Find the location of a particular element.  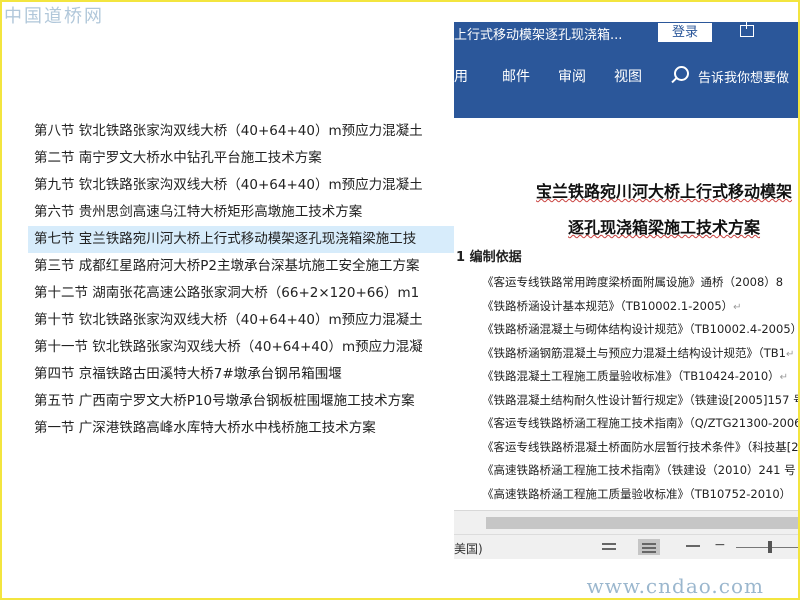

tab-references: 用 is located at coordinates (461, 76).